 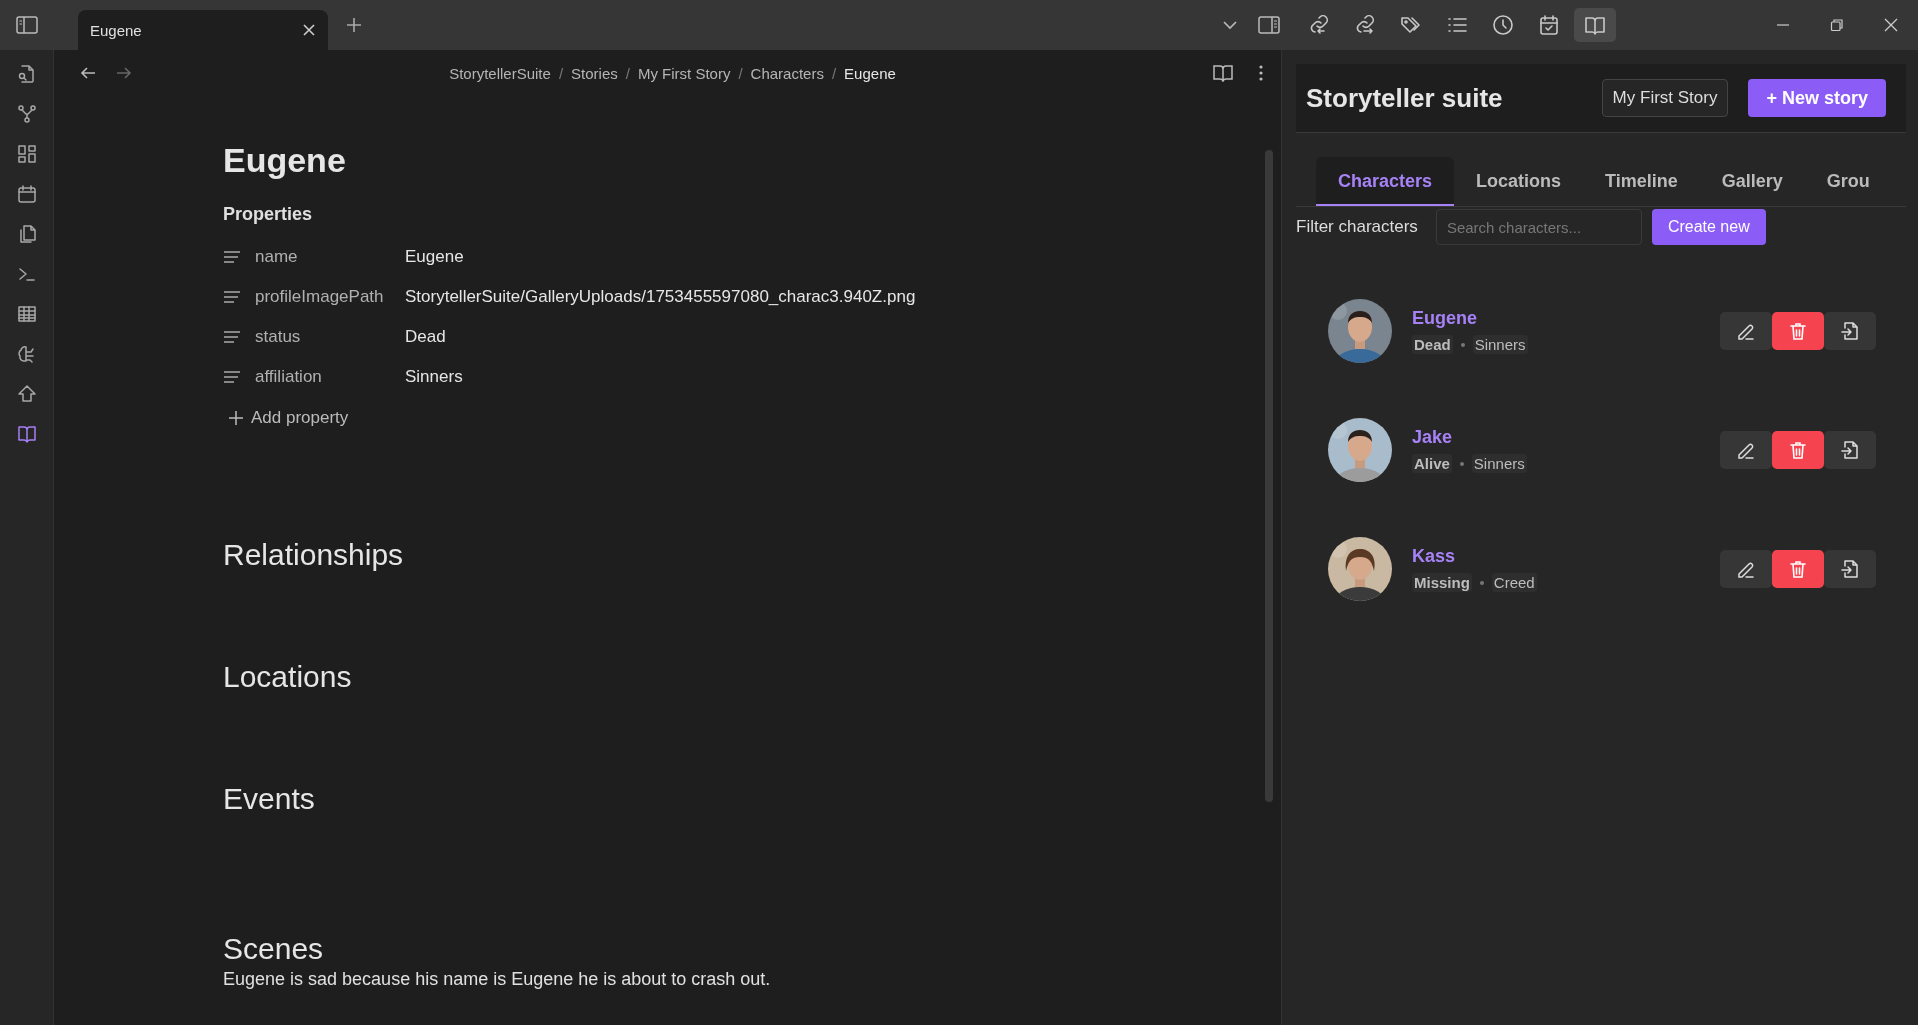 I want to click on panel-title: Storyteller suite, so click(x=1405, y=98).